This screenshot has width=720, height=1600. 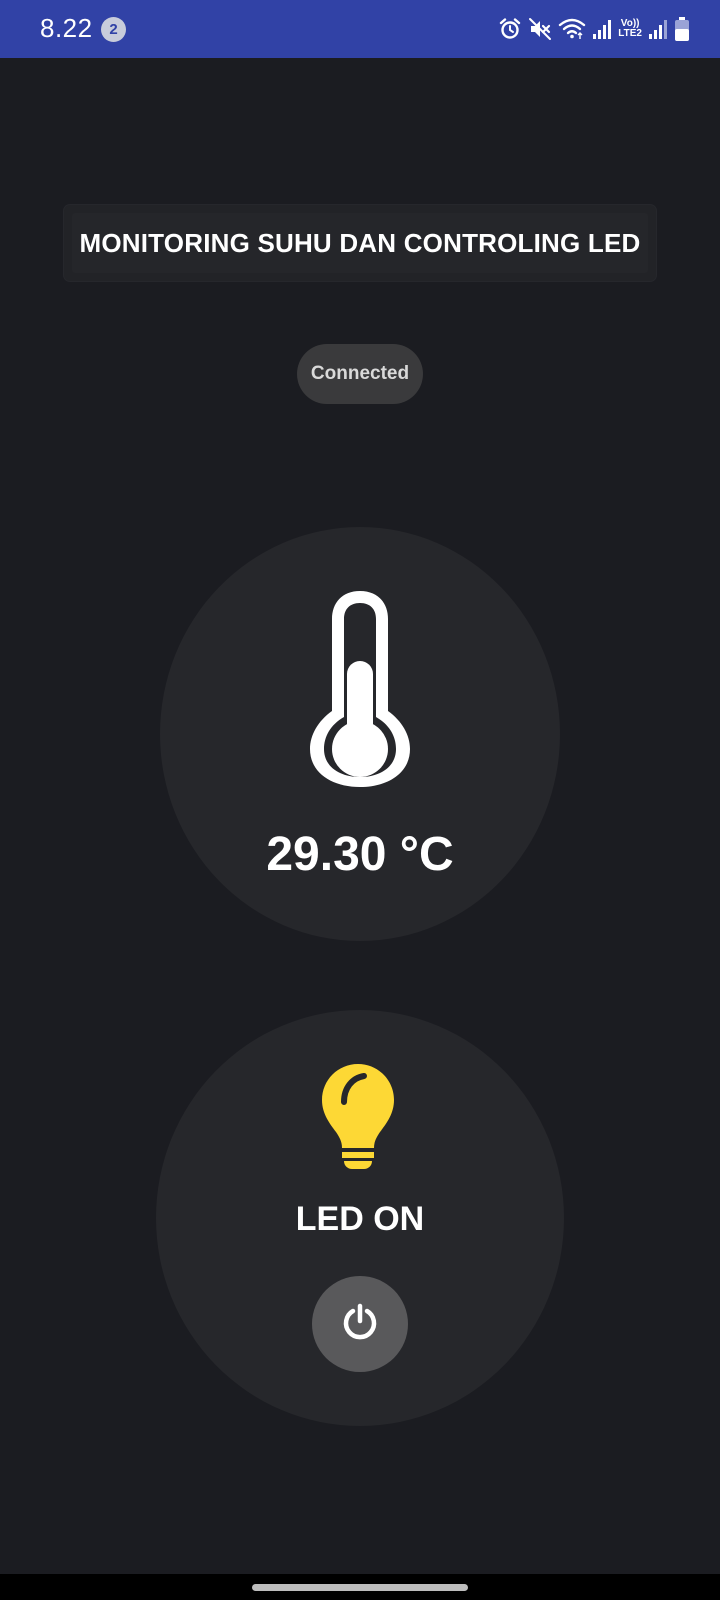 I want to click on mute-icon, so click(x=540, y=29).